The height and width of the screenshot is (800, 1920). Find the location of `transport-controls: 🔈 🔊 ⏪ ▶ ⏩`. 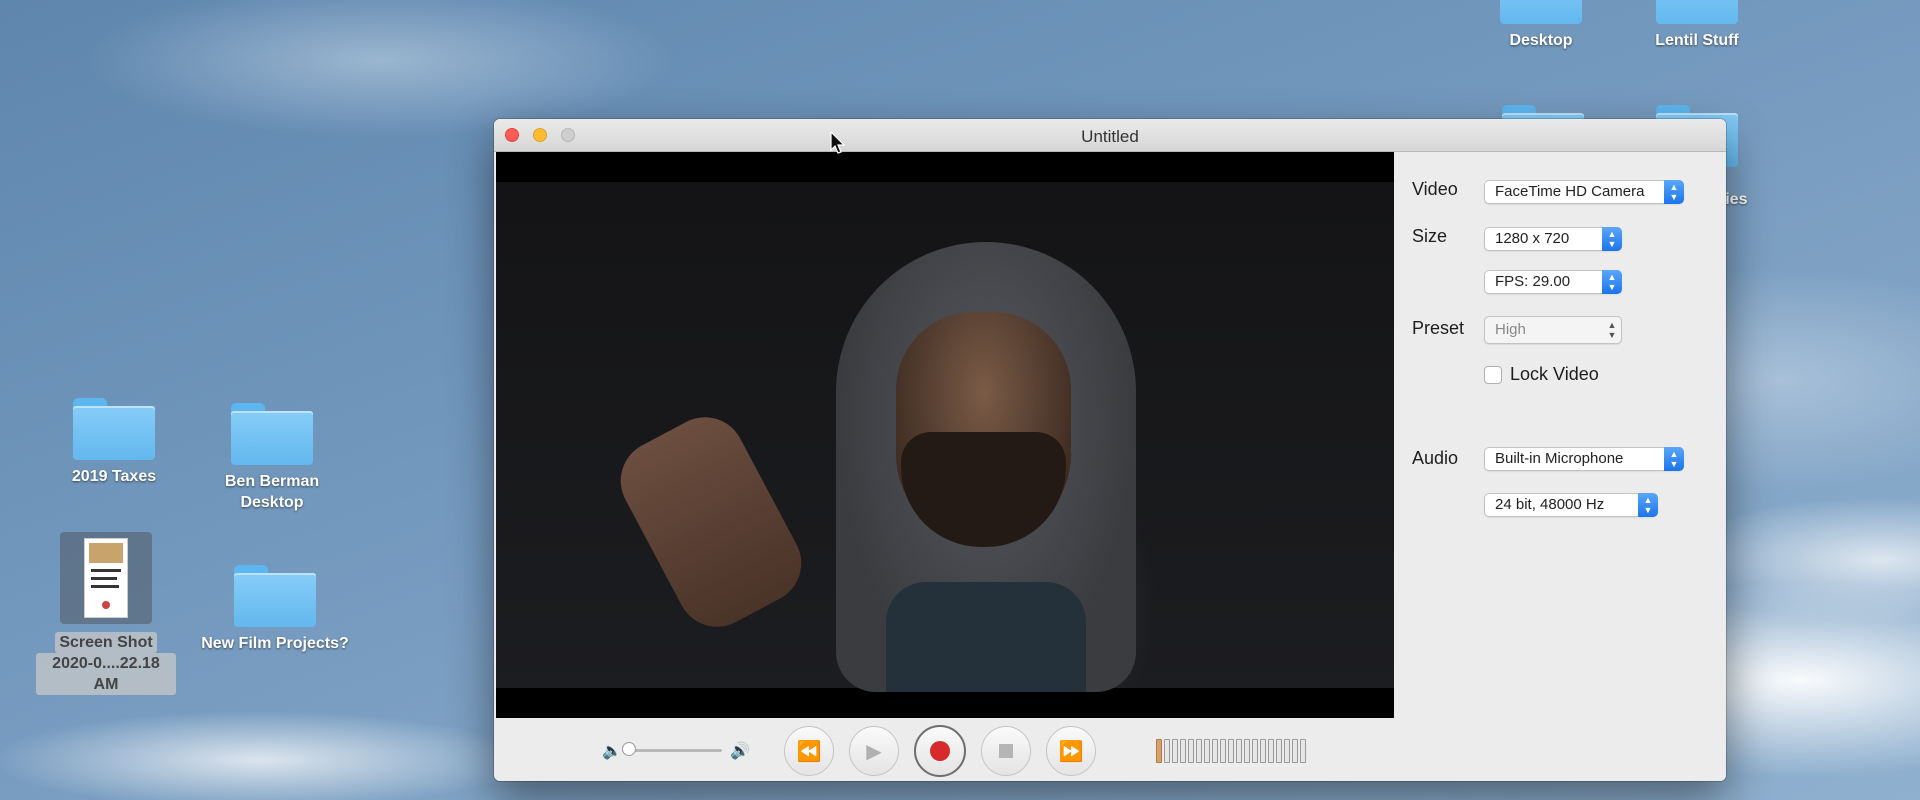

transport-controls: 🔈 🔊 ⏪ ▶ ⏩ is located at coordinates (944, 750).